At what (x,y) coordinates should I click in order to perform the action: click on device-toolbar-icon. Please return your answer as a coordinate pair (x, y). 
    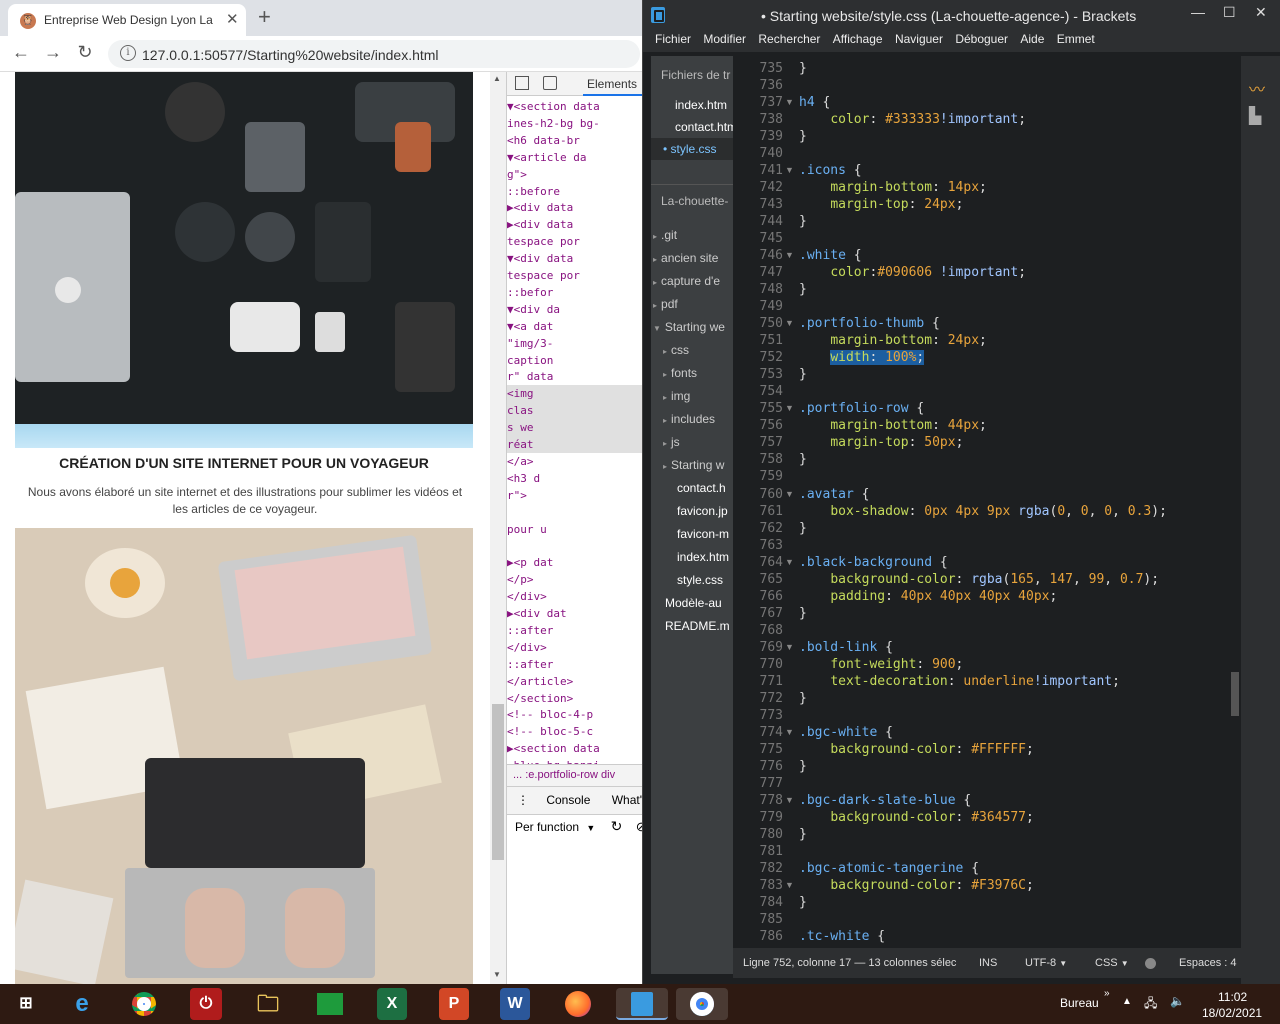
    Looking at the image, I should click on (550, 83).